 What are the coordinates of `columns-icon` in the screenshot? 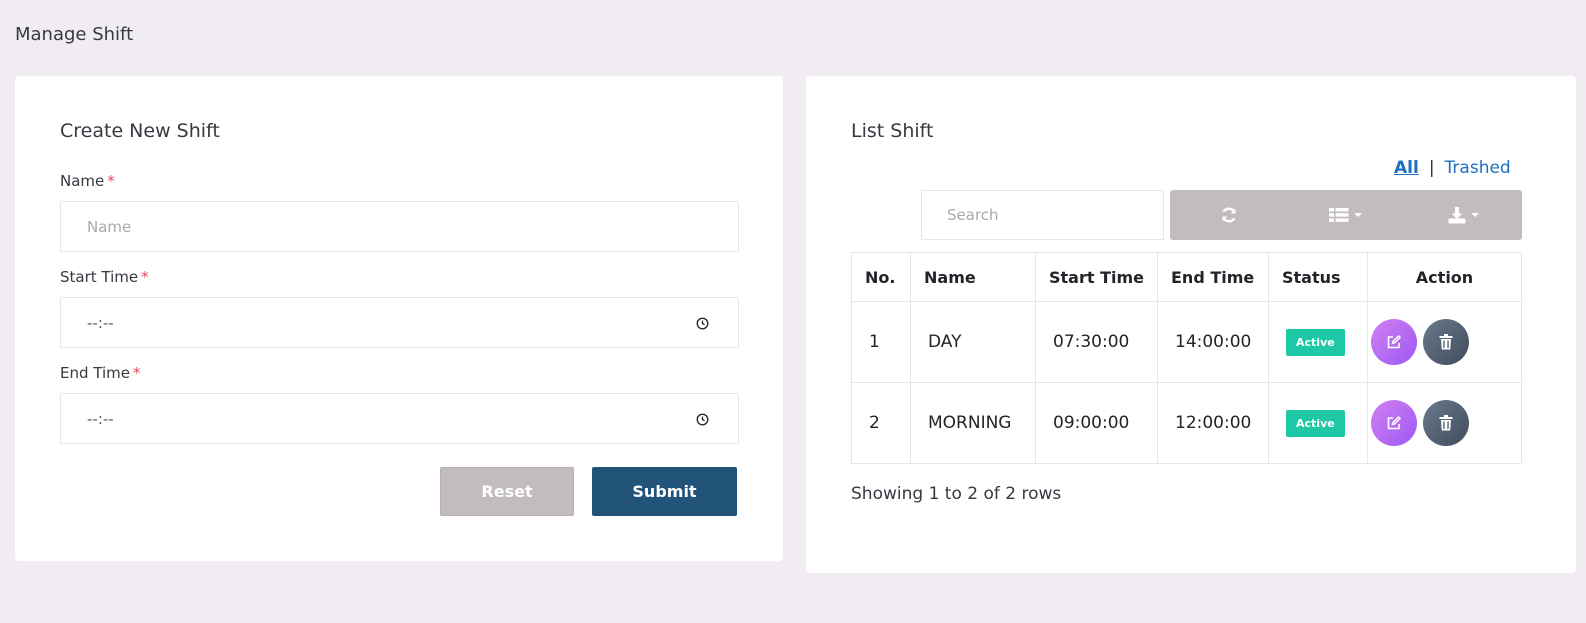 It's located at (1339, 215).